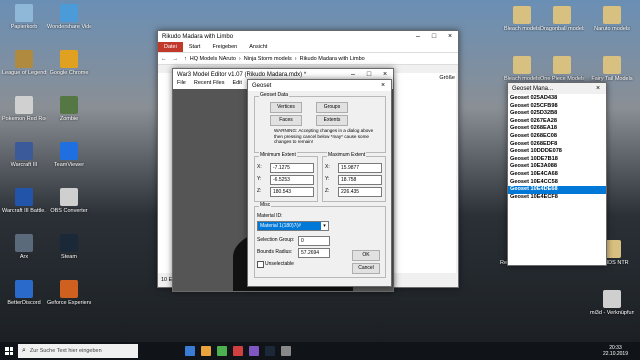 The height and width of the screenshot is (360, 640). I want to click on max-x-field: 15.9877, so click(360, 168).